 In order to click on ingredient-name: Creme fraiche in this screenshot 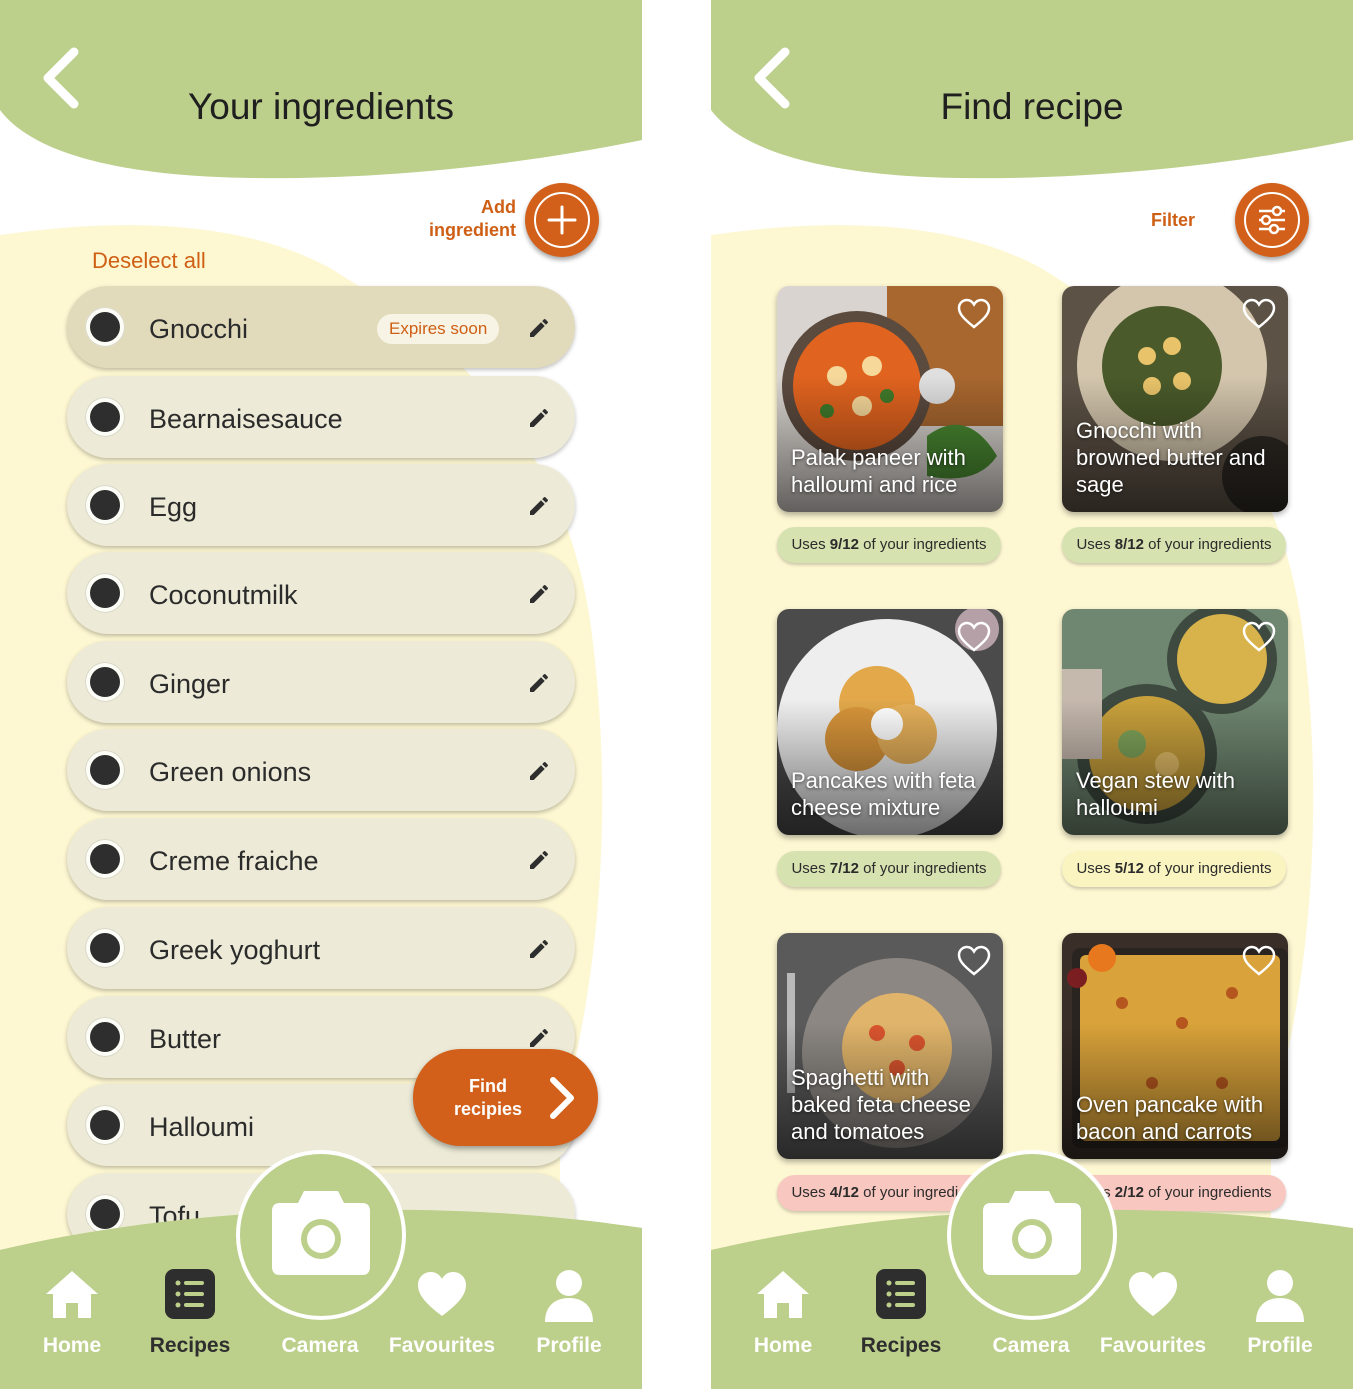, I will do `click(234, 861)`.